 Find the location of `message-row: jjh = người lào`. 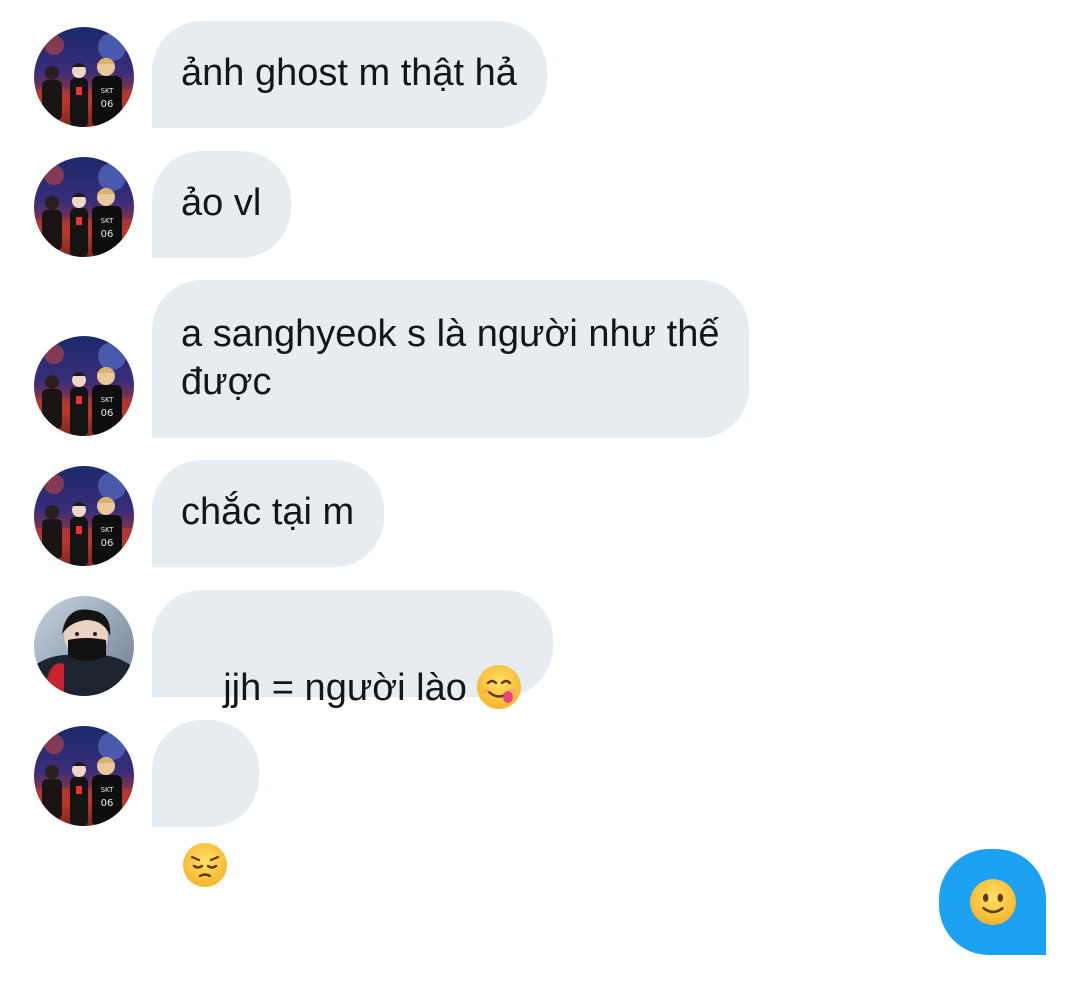

message-row: jjh = người lào is located at coordinates (539, 649).